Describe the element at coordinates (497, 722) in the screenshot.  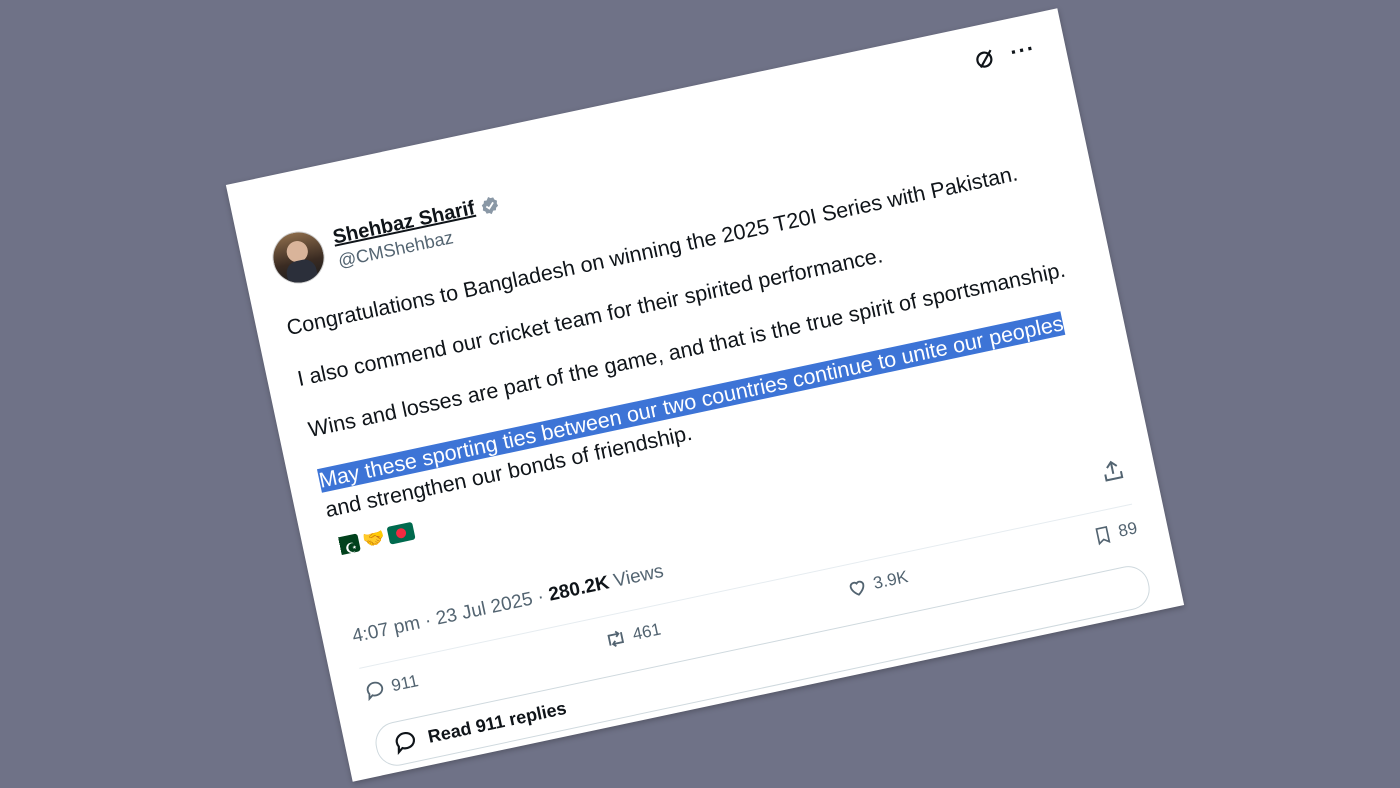
I see `read-replies-label: Read 911 replies` at that location.